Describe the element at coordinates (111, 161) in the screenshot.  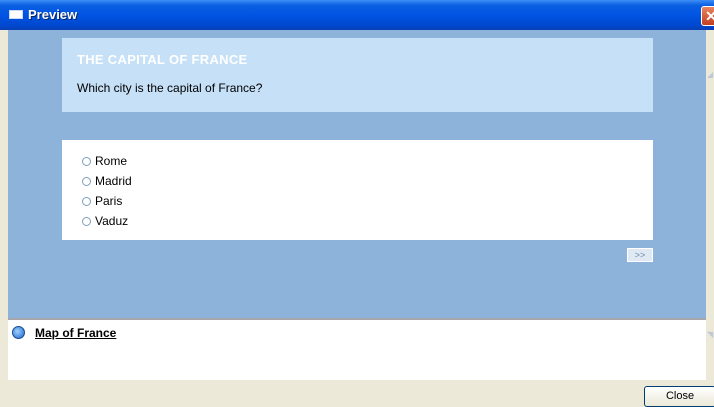
I see `answer-label: Rome` at that location.